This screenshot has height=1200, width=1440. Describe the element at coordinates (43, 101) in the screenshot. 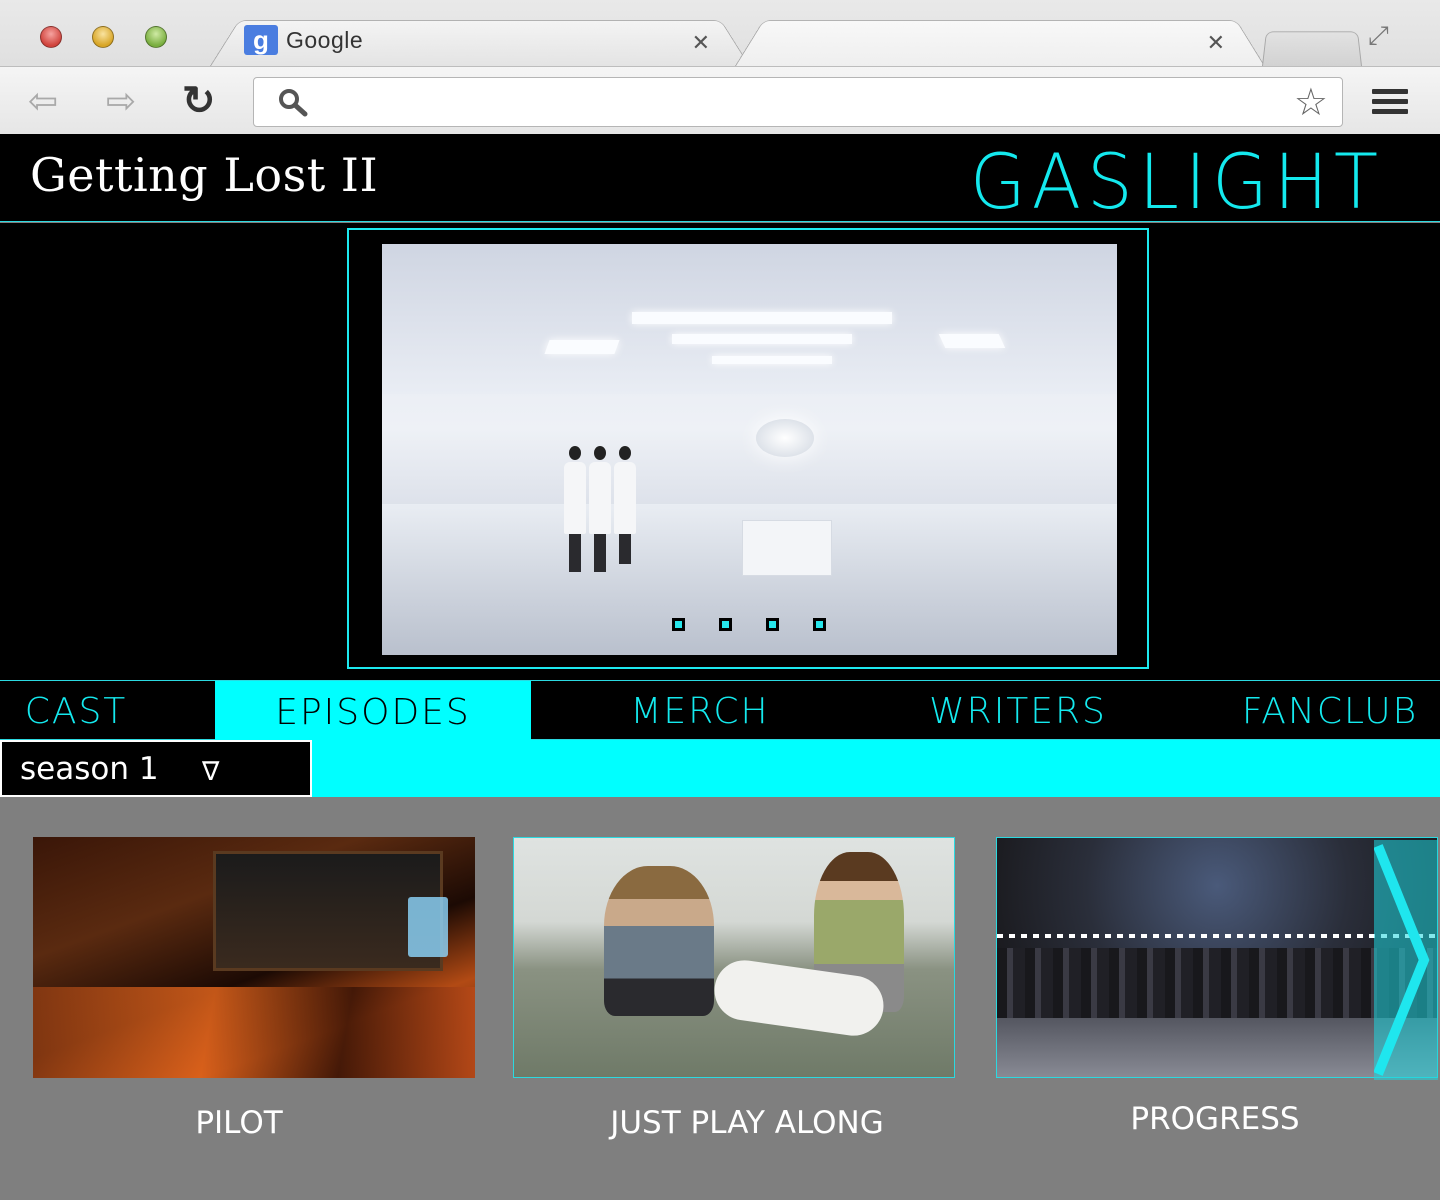

I see `back-arrow-icon: ⇦` at that location.